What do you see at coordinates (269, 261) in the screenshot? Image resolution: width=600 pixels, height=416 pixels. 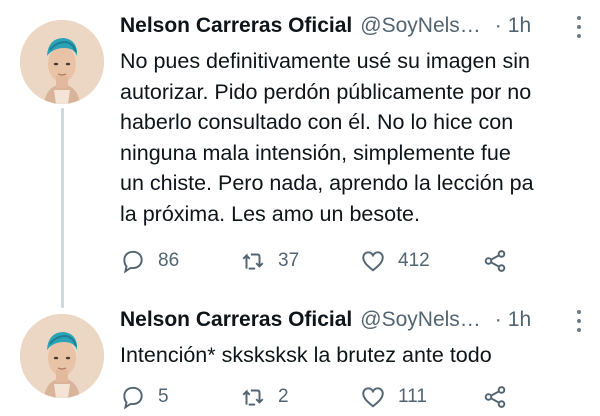 I see `retweet-button: 37` at bounding box center [269, 261].